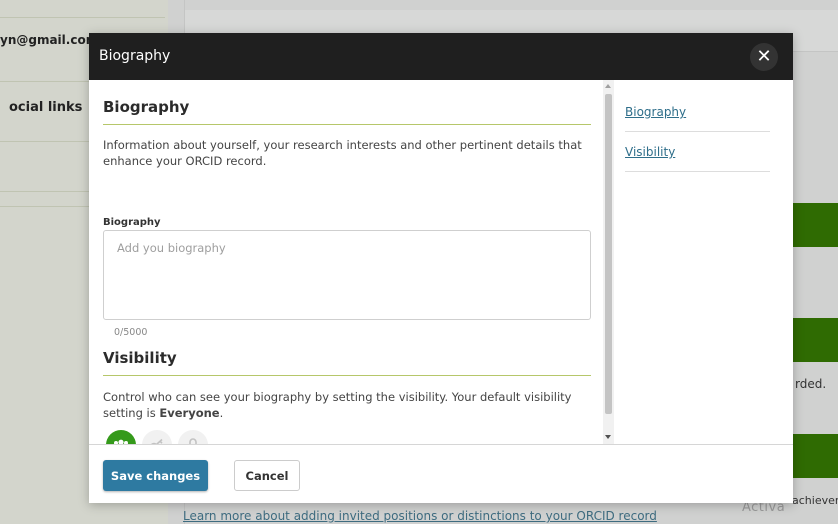  What do you see at coordinates (608, 437) in the screenshot?
I see `scroll-down-arrow-icon` at bounding box center [608, 437].